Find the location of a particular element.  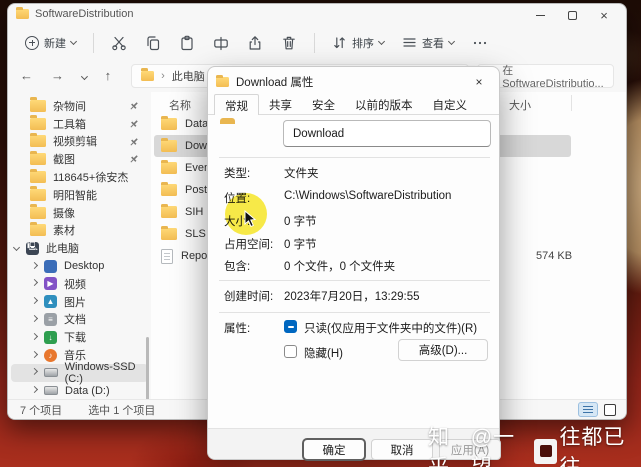

sidebar-item-pinned-4: 118645+徐安杰 is located at coordinates (79, 177).